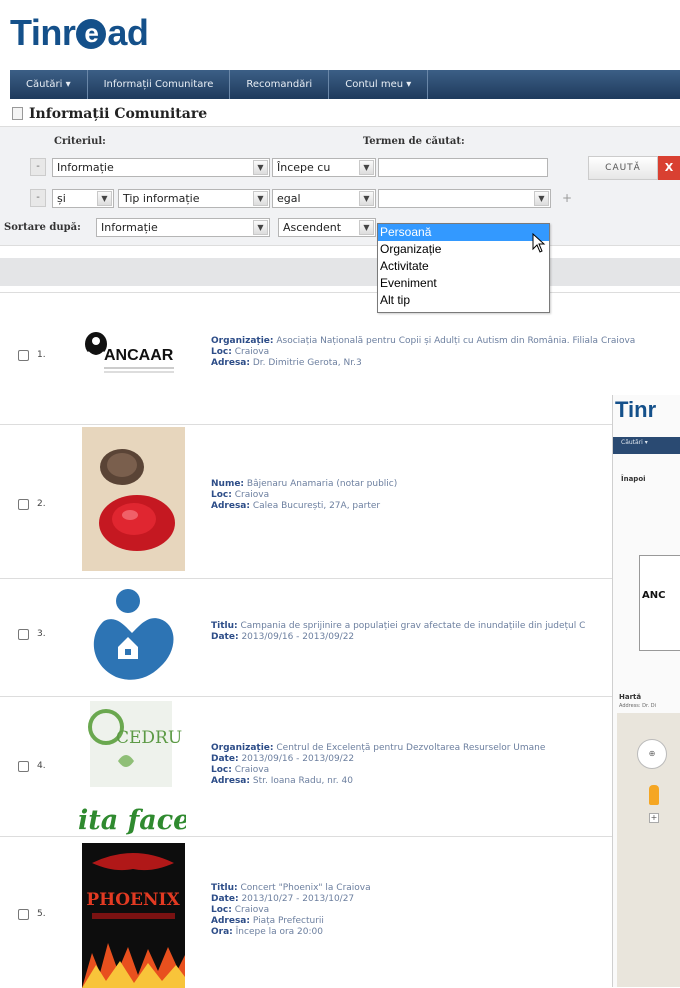  What do you see at coordinates (289, 198) in the screenshot?
I see `operator-value-2: egal` at bounding box center [289, 198].